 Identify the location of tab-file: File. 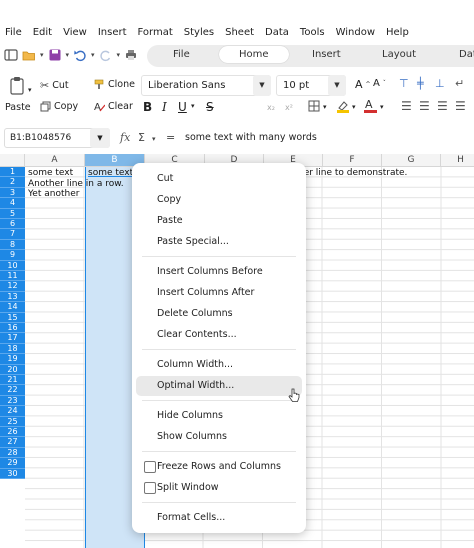
(181, 54).